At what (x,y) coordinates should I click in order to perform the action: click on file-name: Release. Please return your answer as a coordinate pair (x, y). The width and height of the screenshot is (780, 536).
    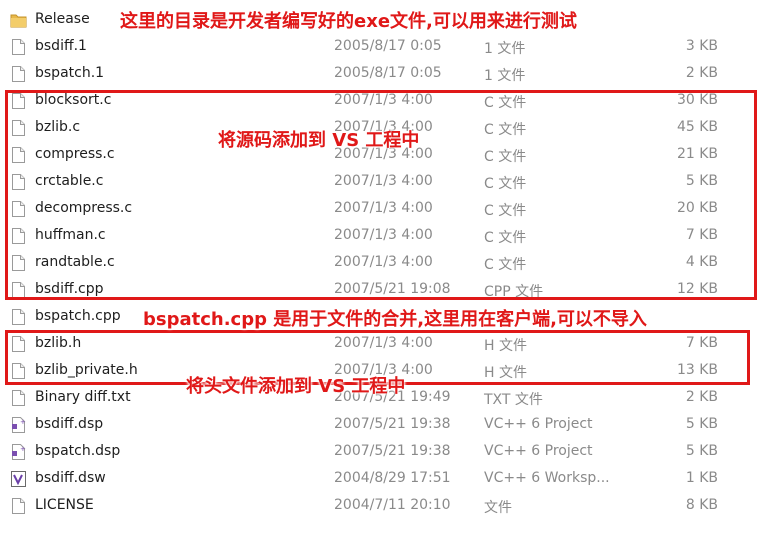
    Looking at the image, I should click on (62, 19).